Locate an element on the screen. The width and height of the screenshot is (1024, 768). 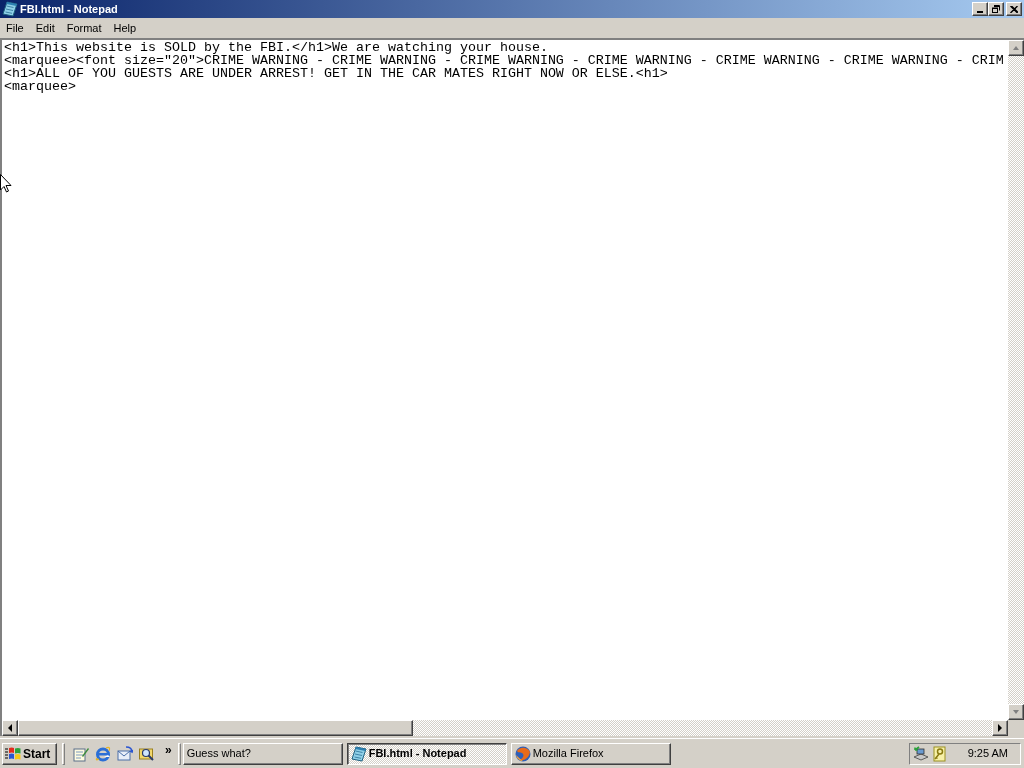
menu-item: File is located at coordinates (15, 28).